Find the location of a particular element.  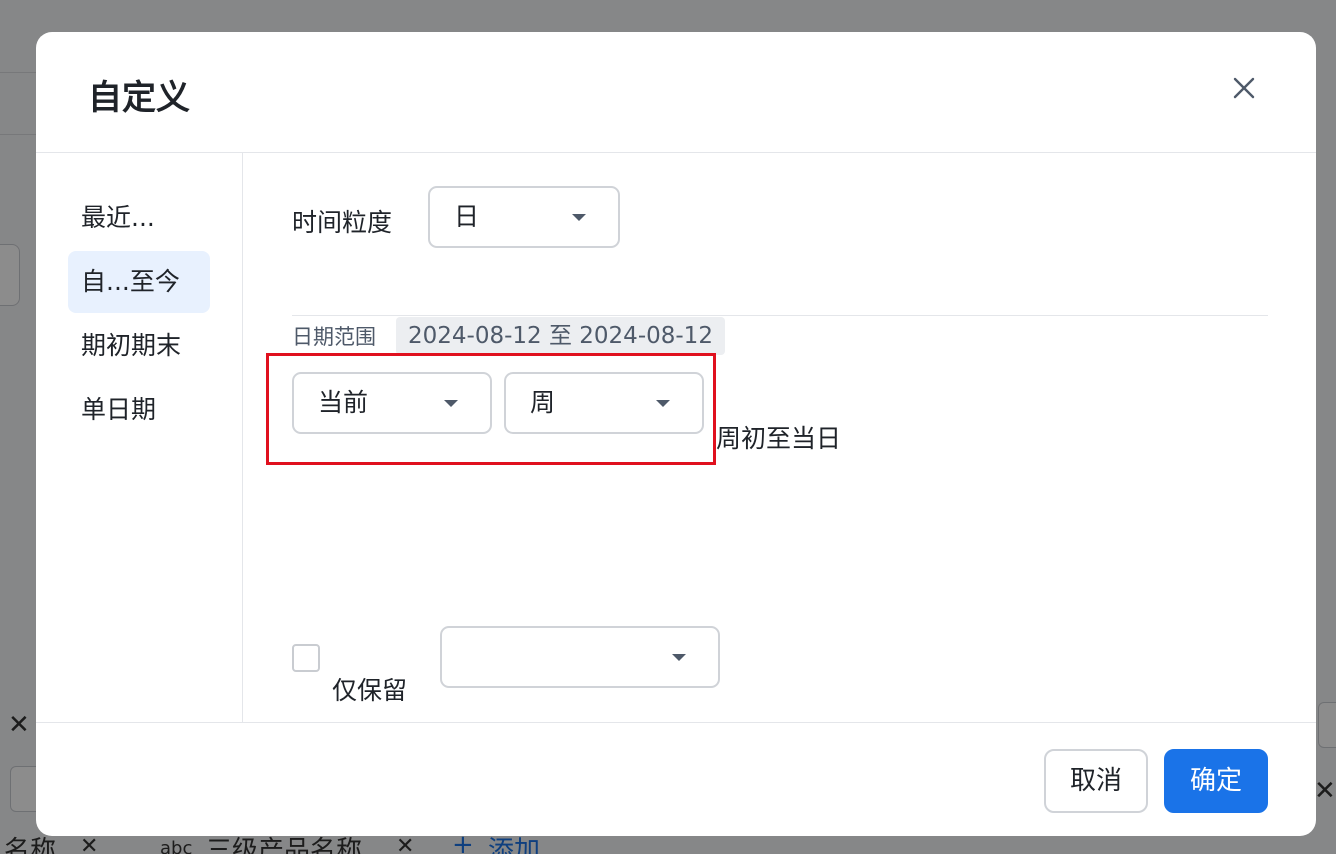

keep-only-checkbox is located at coordinates (306, 658).